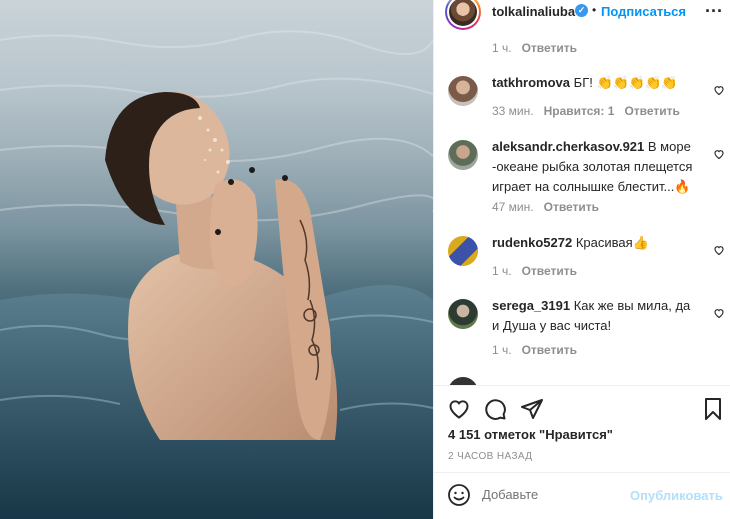  Describe the element at coordinates (533, 11) in the screenshot. I see `author-username: tolkalinaliuba` at that location.